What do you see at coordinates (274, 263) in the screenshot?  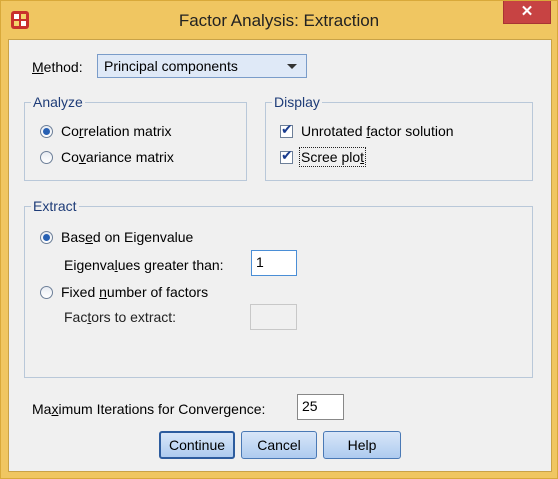 I see `eigenvalue-threshold-input: 1` at bounding box center [274, 263].